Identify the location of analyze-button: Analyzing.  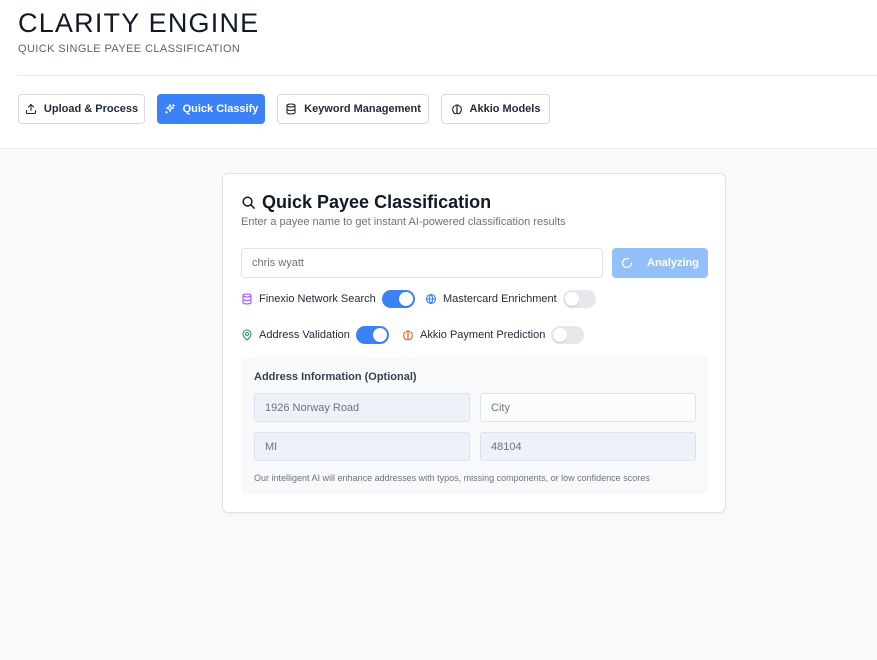
(660, 263).